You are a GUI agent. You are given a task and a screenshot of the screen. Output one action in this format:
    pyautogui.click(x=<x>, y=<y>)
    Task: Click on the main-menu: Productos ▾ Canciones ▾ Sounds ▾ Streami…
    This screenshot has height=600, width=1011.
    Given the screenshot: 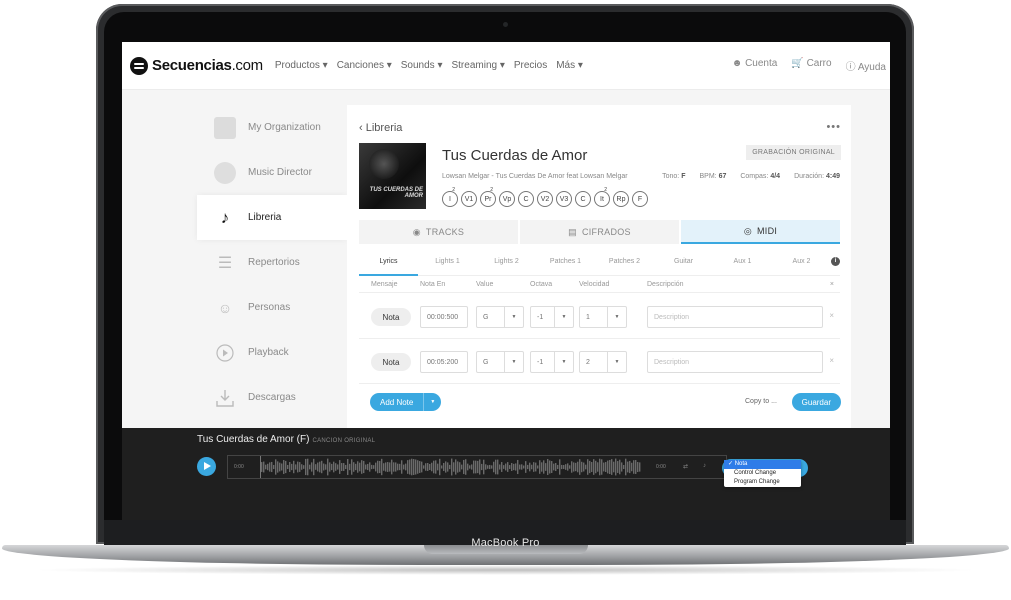 What is the action you would take?
    pyautogui.click(x=433, y=65)
    